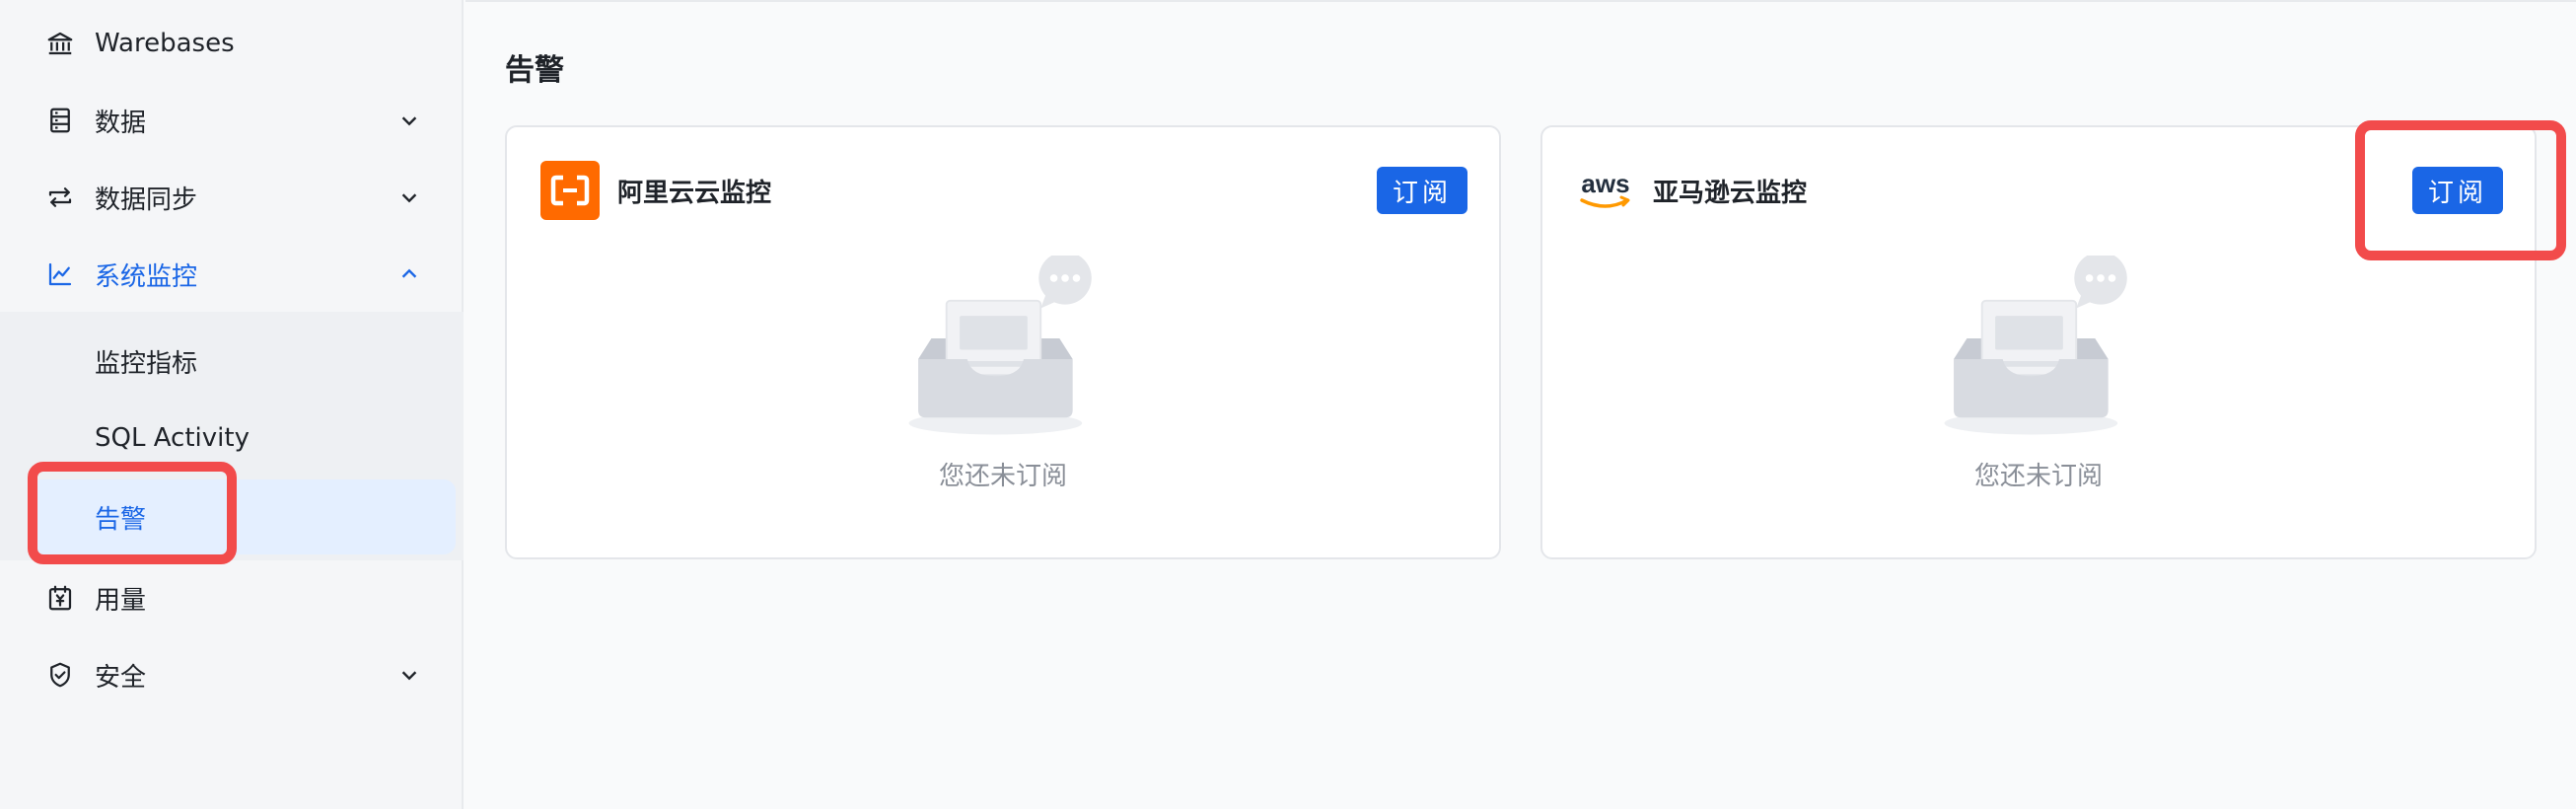 This screenshot has height=809, width=2576. I want to click on sidebar-item-label: Warebases, so click(165, 43).